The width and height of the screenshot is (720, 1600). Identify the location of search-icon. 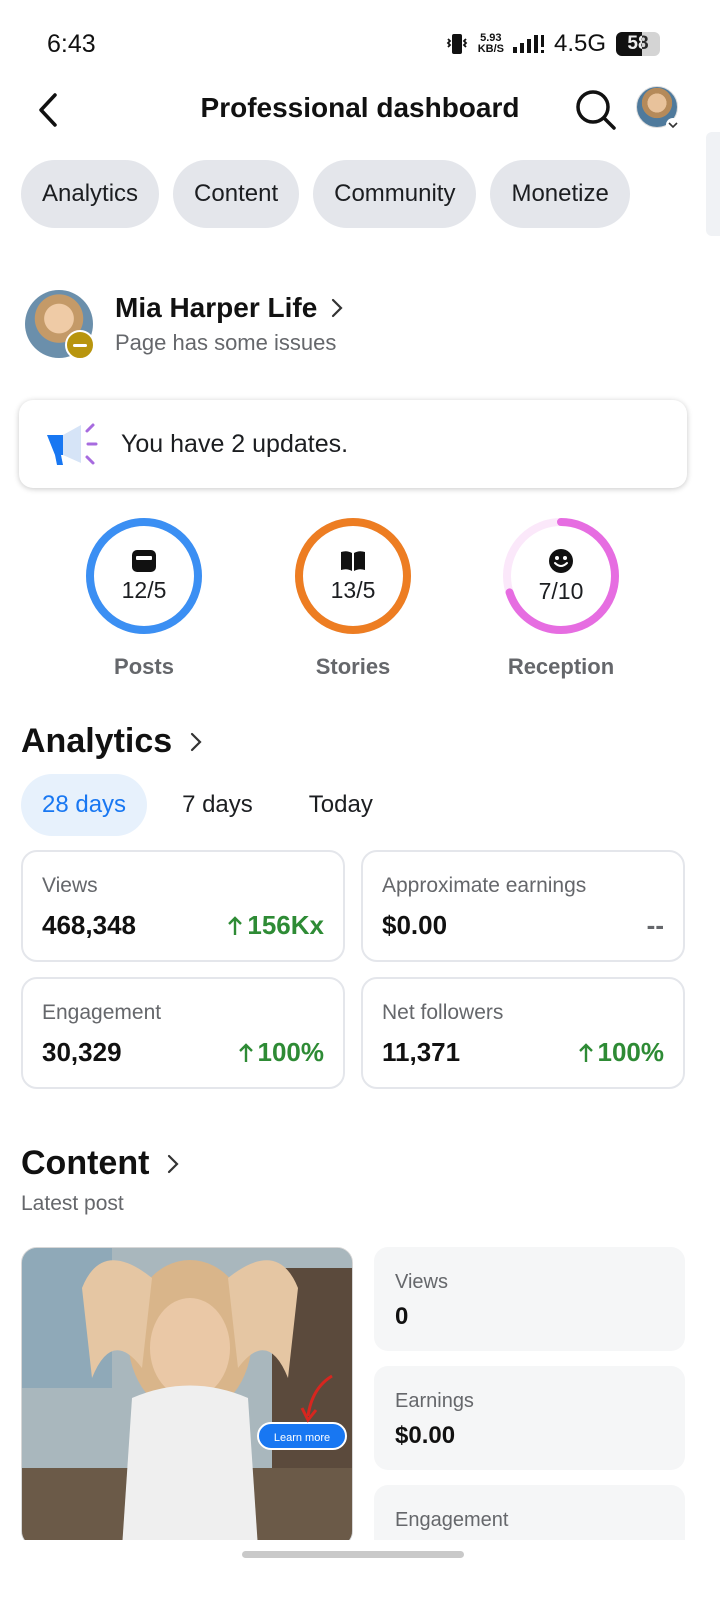
(596, 110).